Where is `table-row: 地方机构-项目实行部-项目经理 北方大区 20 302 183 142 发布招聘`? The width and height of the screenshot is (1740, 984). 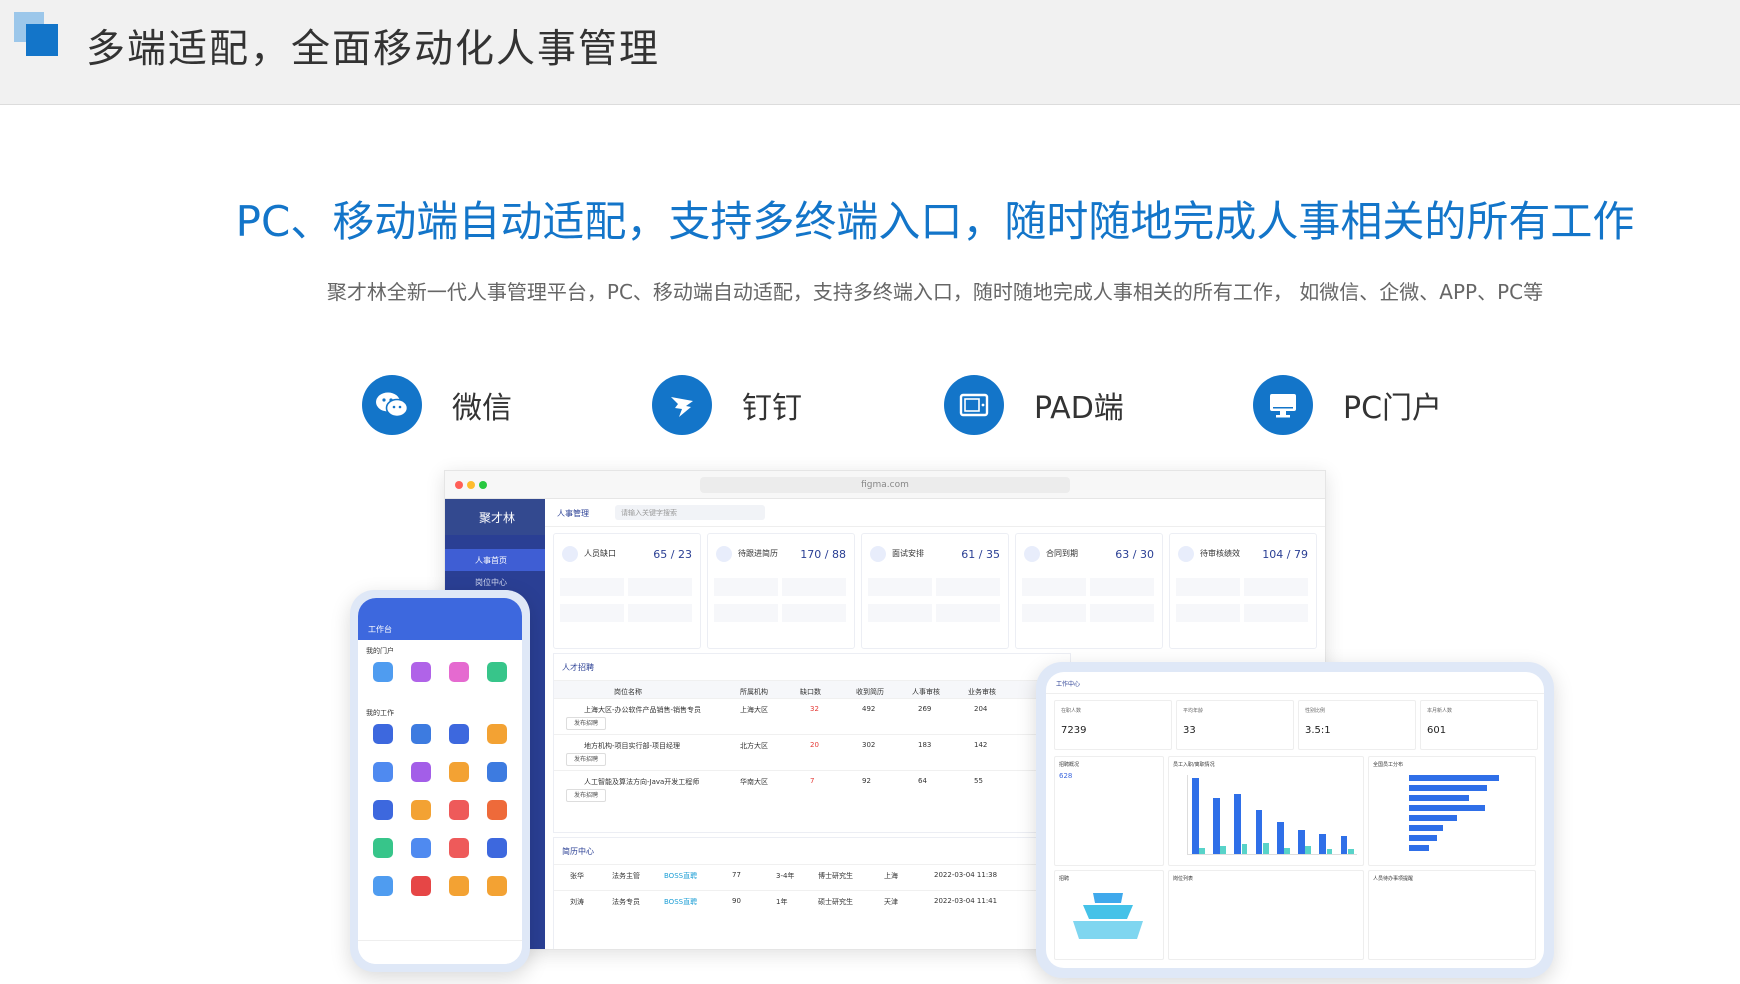
table-row: 地方机构-项目实行部-项目经理 北方大区 20 302 183 142 发布招聘 is located at coordinates (812, 752).